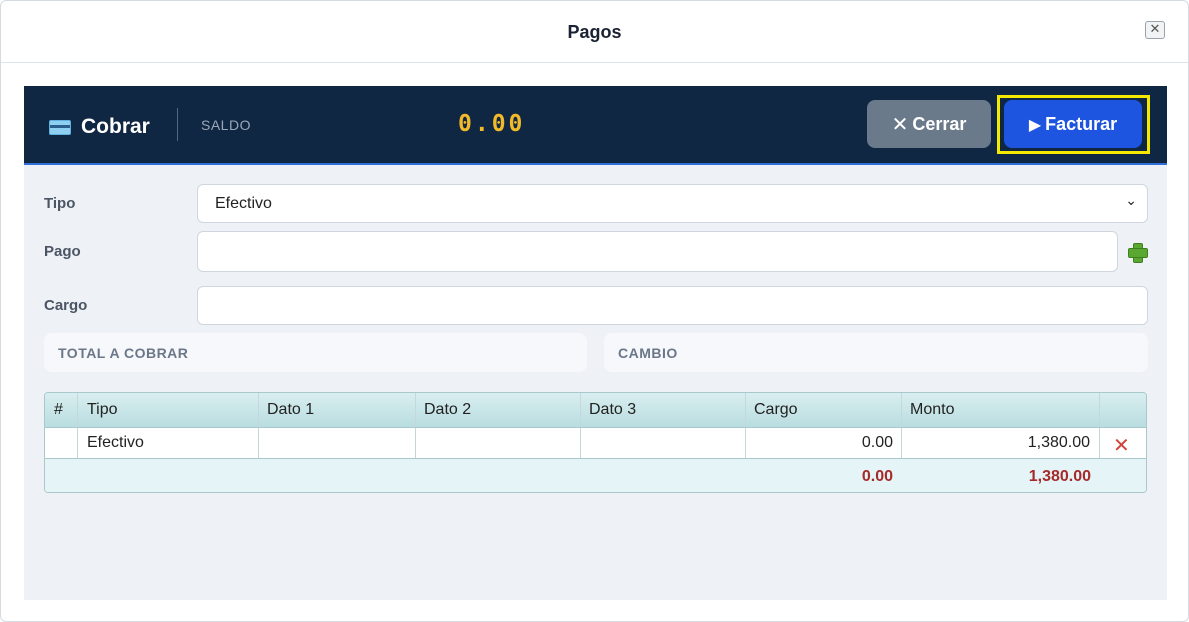 The height and width of the screenshot is (622, 1189). Describe the element at coordinates (877, 476) in the screenshot. I see `total-cargo: 0.00` at that location.